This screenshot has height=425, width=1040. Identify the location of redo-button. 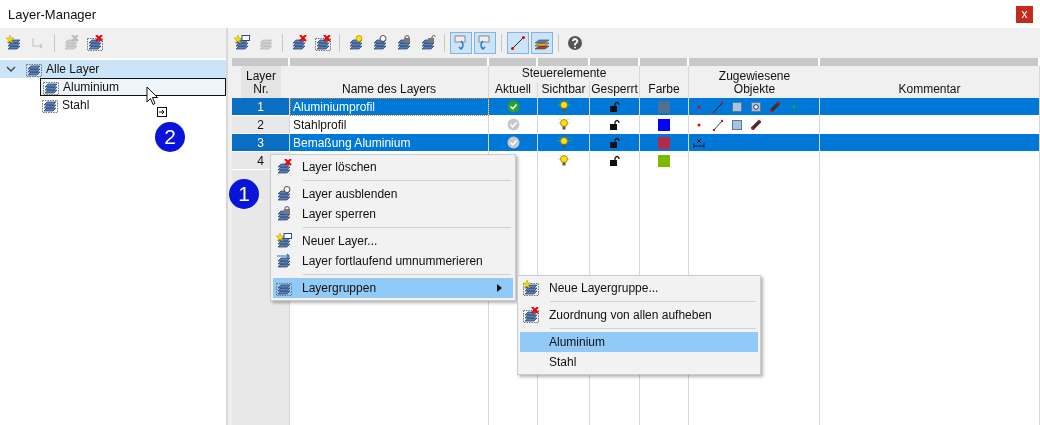
(485, 43).